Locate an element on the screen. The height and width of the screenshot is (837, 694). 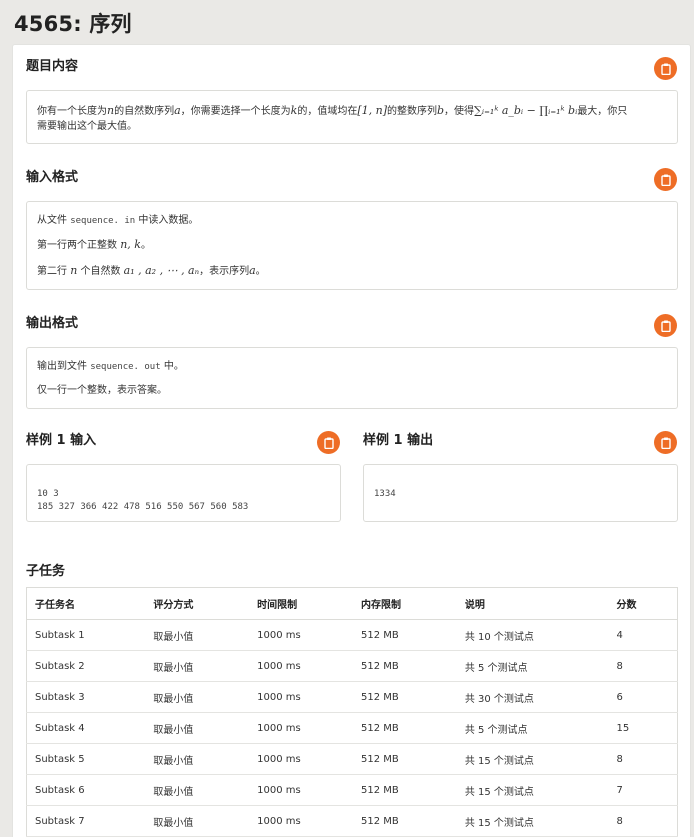
copy-input-format-button is located at coordinates (665, 179).